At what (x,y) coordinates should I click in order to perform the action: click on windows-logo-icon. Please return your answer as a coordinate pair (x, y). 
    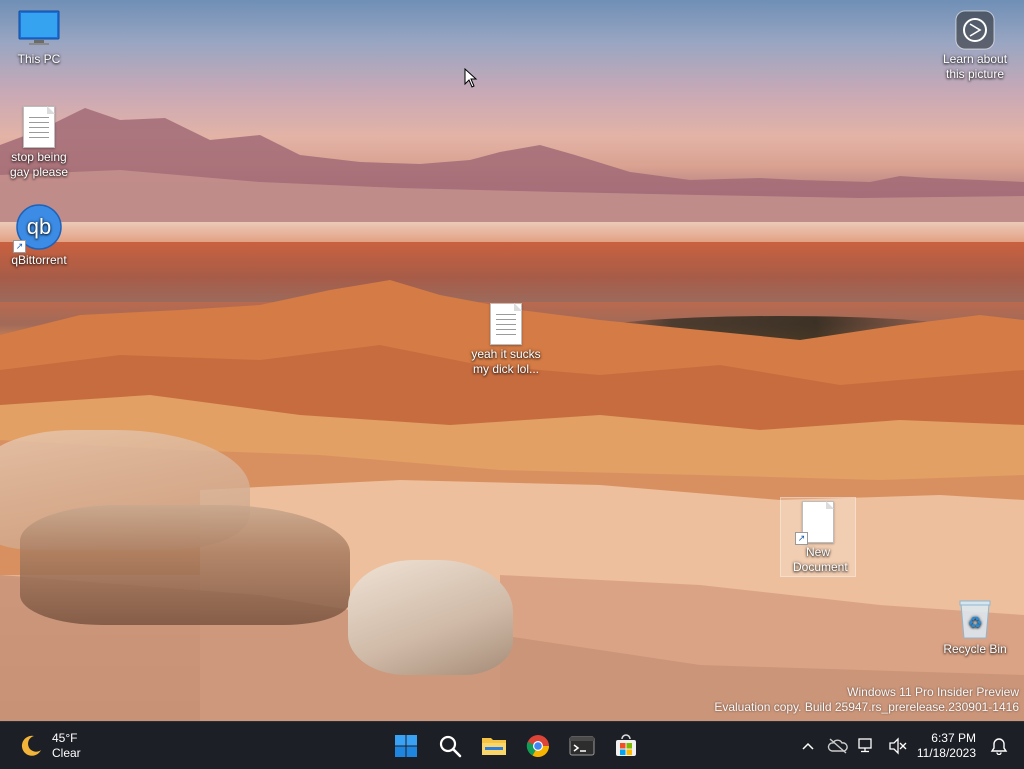
    Looking at the image, I should click on (406, 746).